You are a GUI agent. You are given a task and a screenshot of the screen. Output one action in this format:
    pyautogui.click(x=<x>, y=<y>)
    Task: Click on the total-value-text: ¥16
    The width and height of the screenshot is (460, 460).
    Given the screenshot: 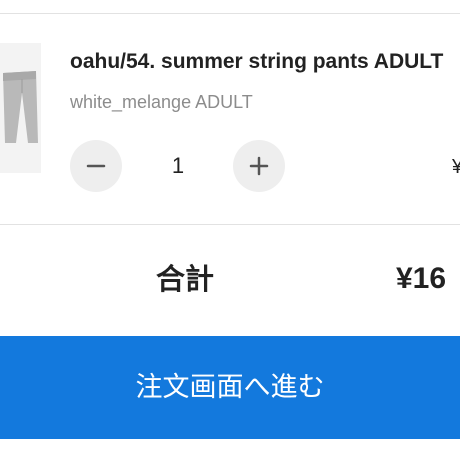 What is the action you would take?
    pyautogui.click(x=421, y=278)
    